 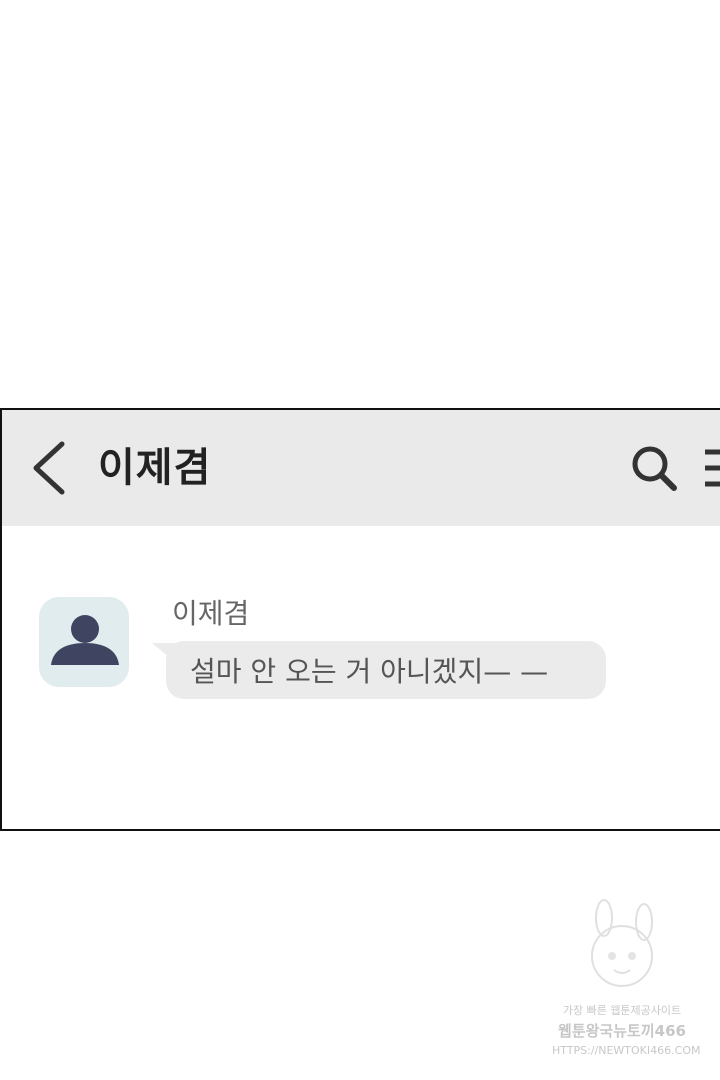 I want to click on chevron-left-icon, so click(x=49, y=468).